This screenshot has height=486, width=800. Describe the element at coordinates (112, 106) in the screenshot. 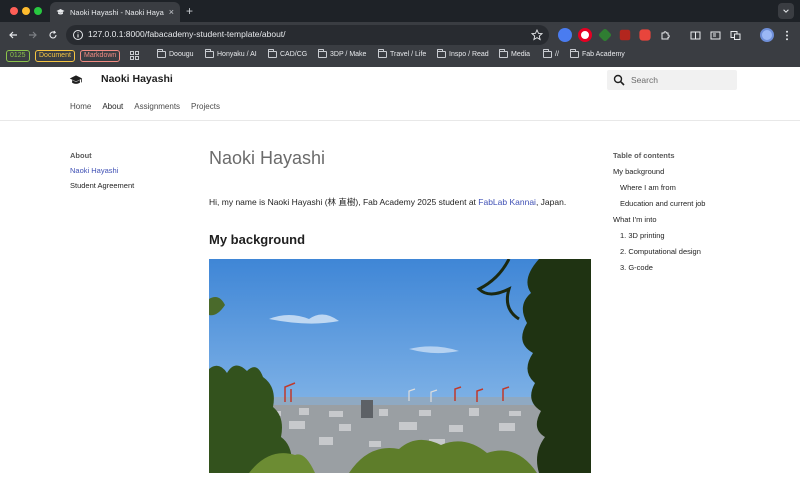

I see `tab-about: About` at that location.